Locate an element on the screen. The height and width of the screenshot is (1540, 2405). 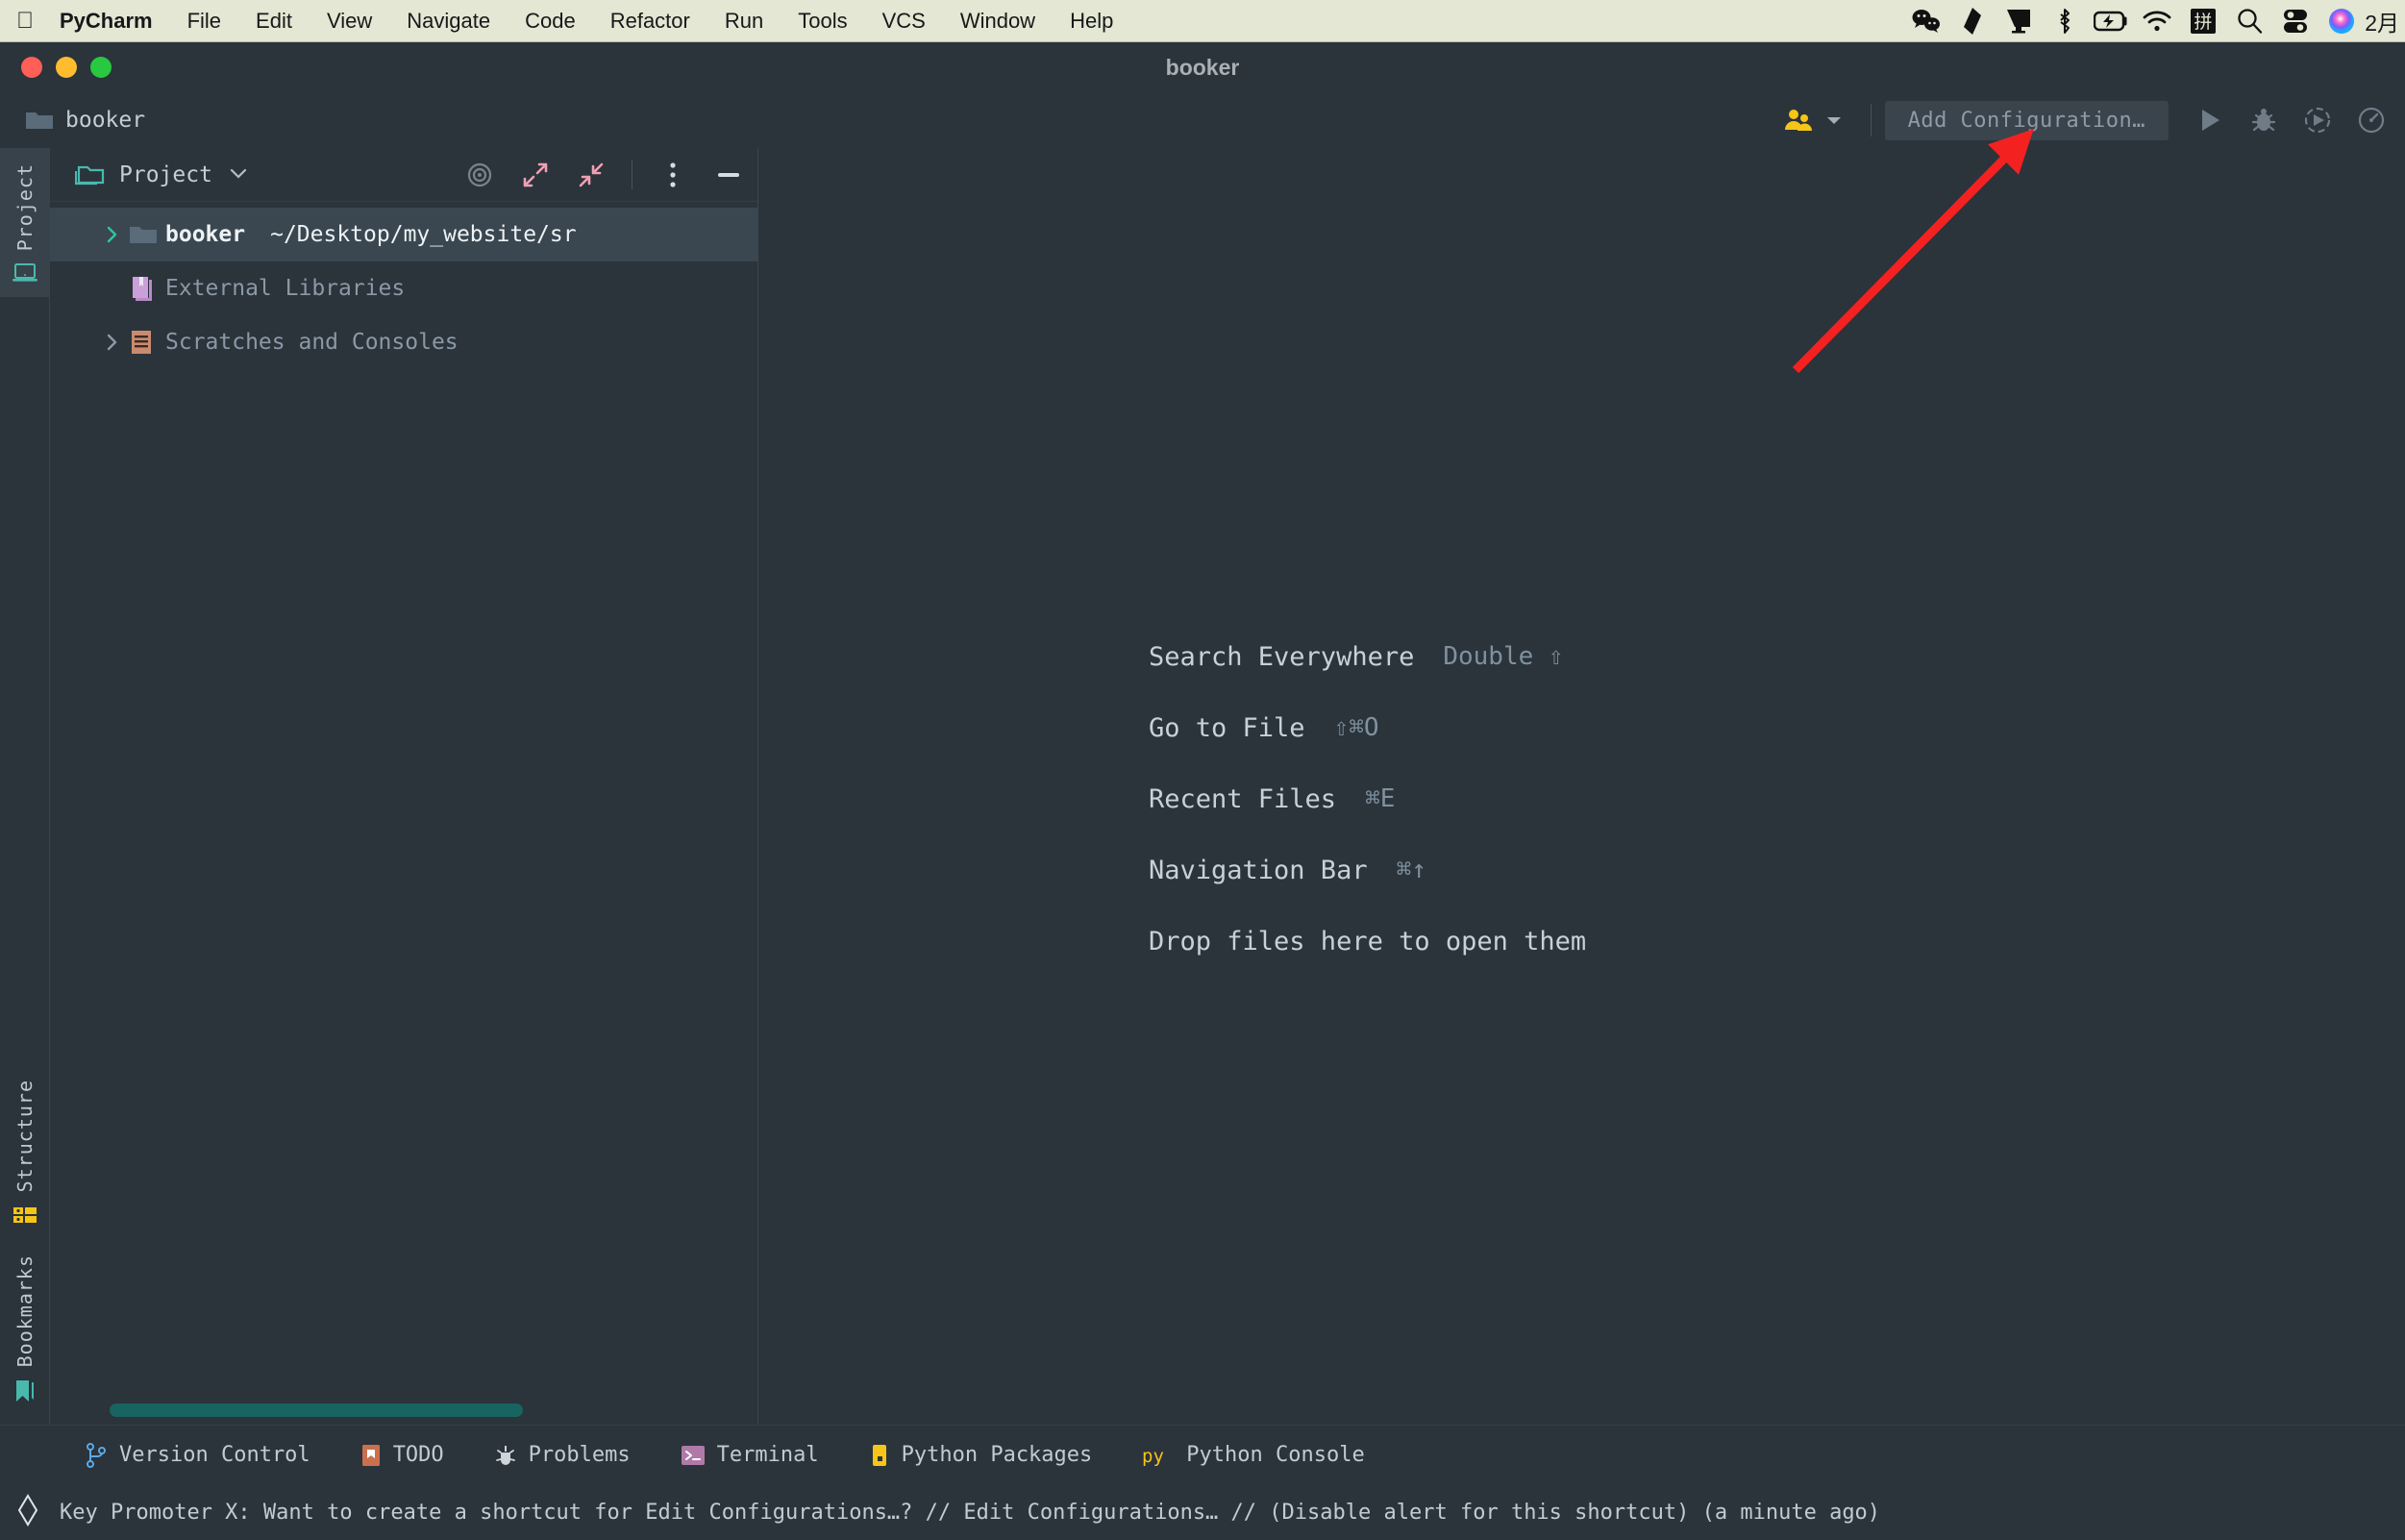
code-with-me-button is located at coordinates (1814, 120).